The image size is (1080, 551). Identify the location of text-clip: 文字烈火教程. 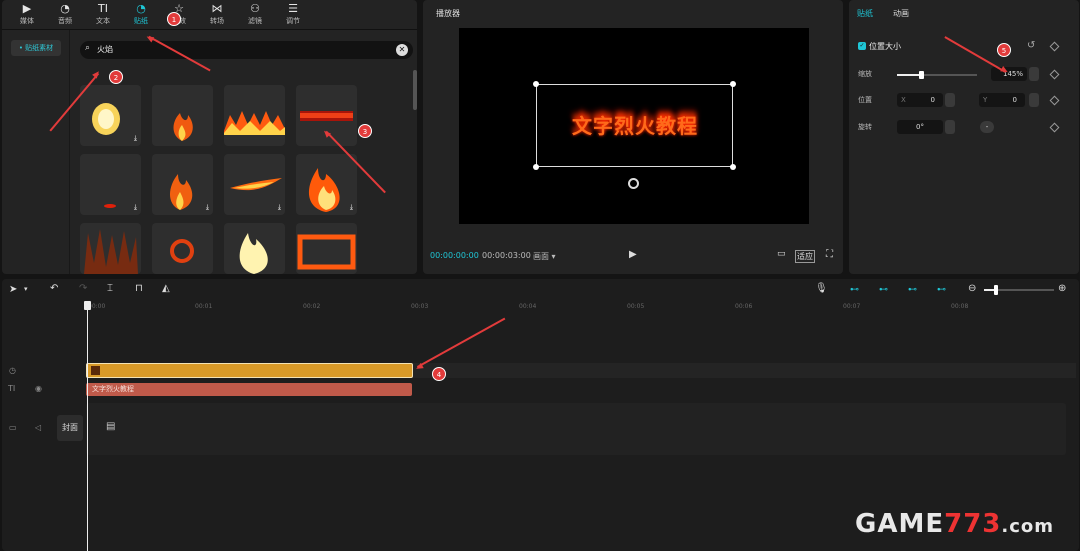
(249, 389).